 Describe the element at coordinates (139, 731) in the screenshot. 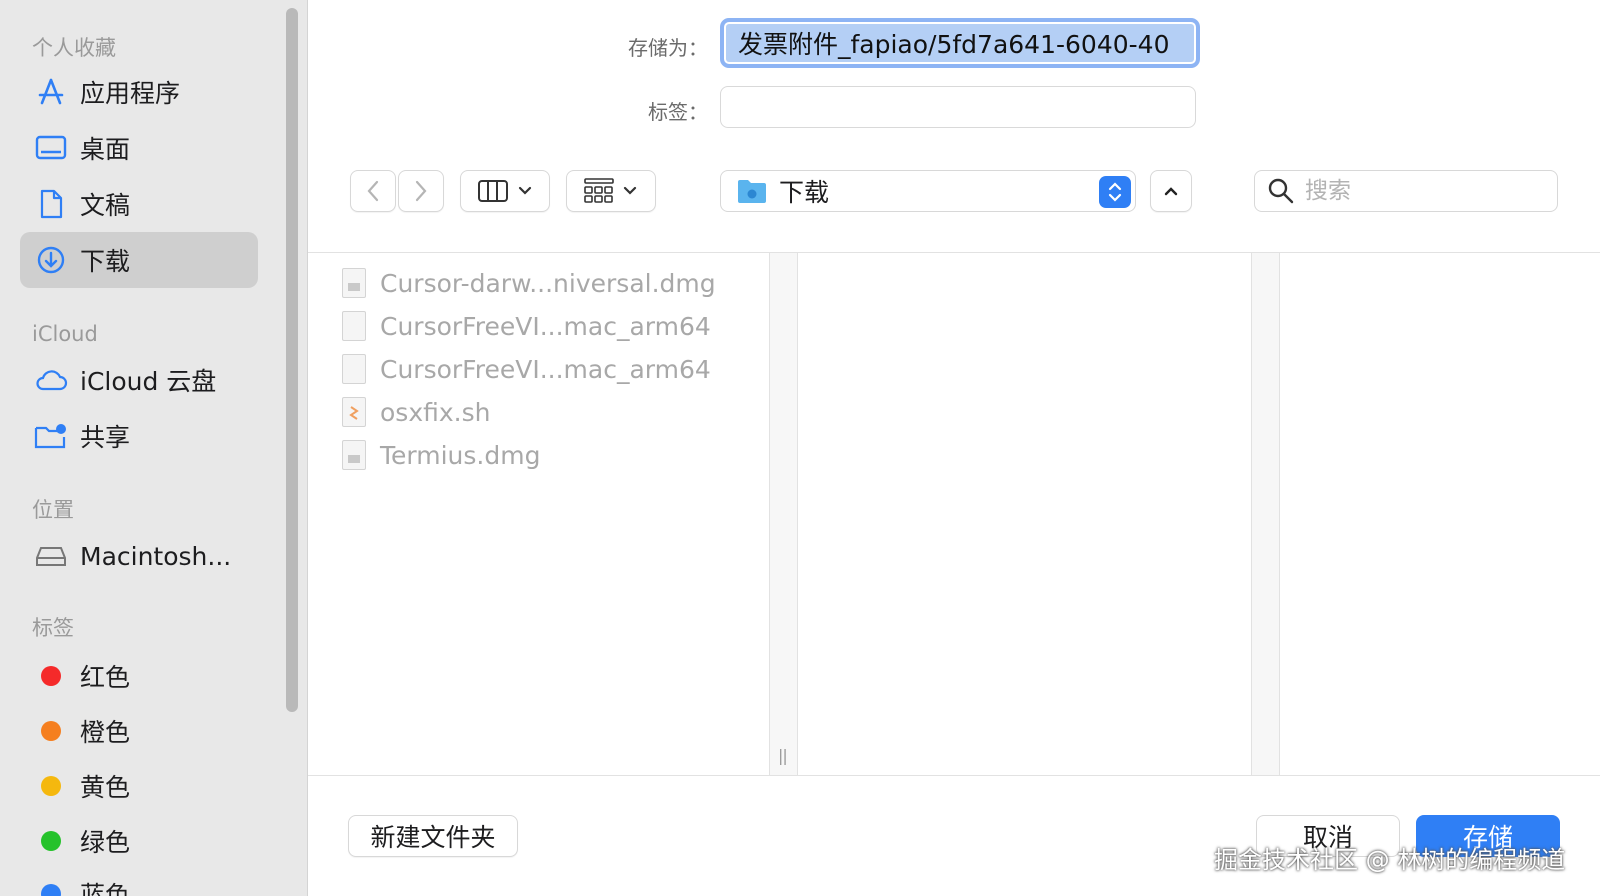

I see `sidebar-item-tag-orange: 橙色` at that location.